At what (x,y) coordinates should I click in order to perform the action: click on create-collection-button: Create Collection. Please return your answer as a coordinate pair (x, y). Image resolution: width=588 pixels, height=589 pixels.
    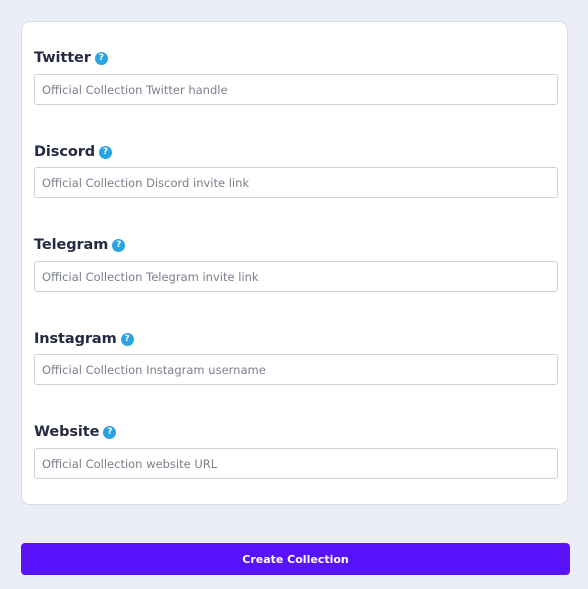
    Looking at the image, I should click on (295, 559).